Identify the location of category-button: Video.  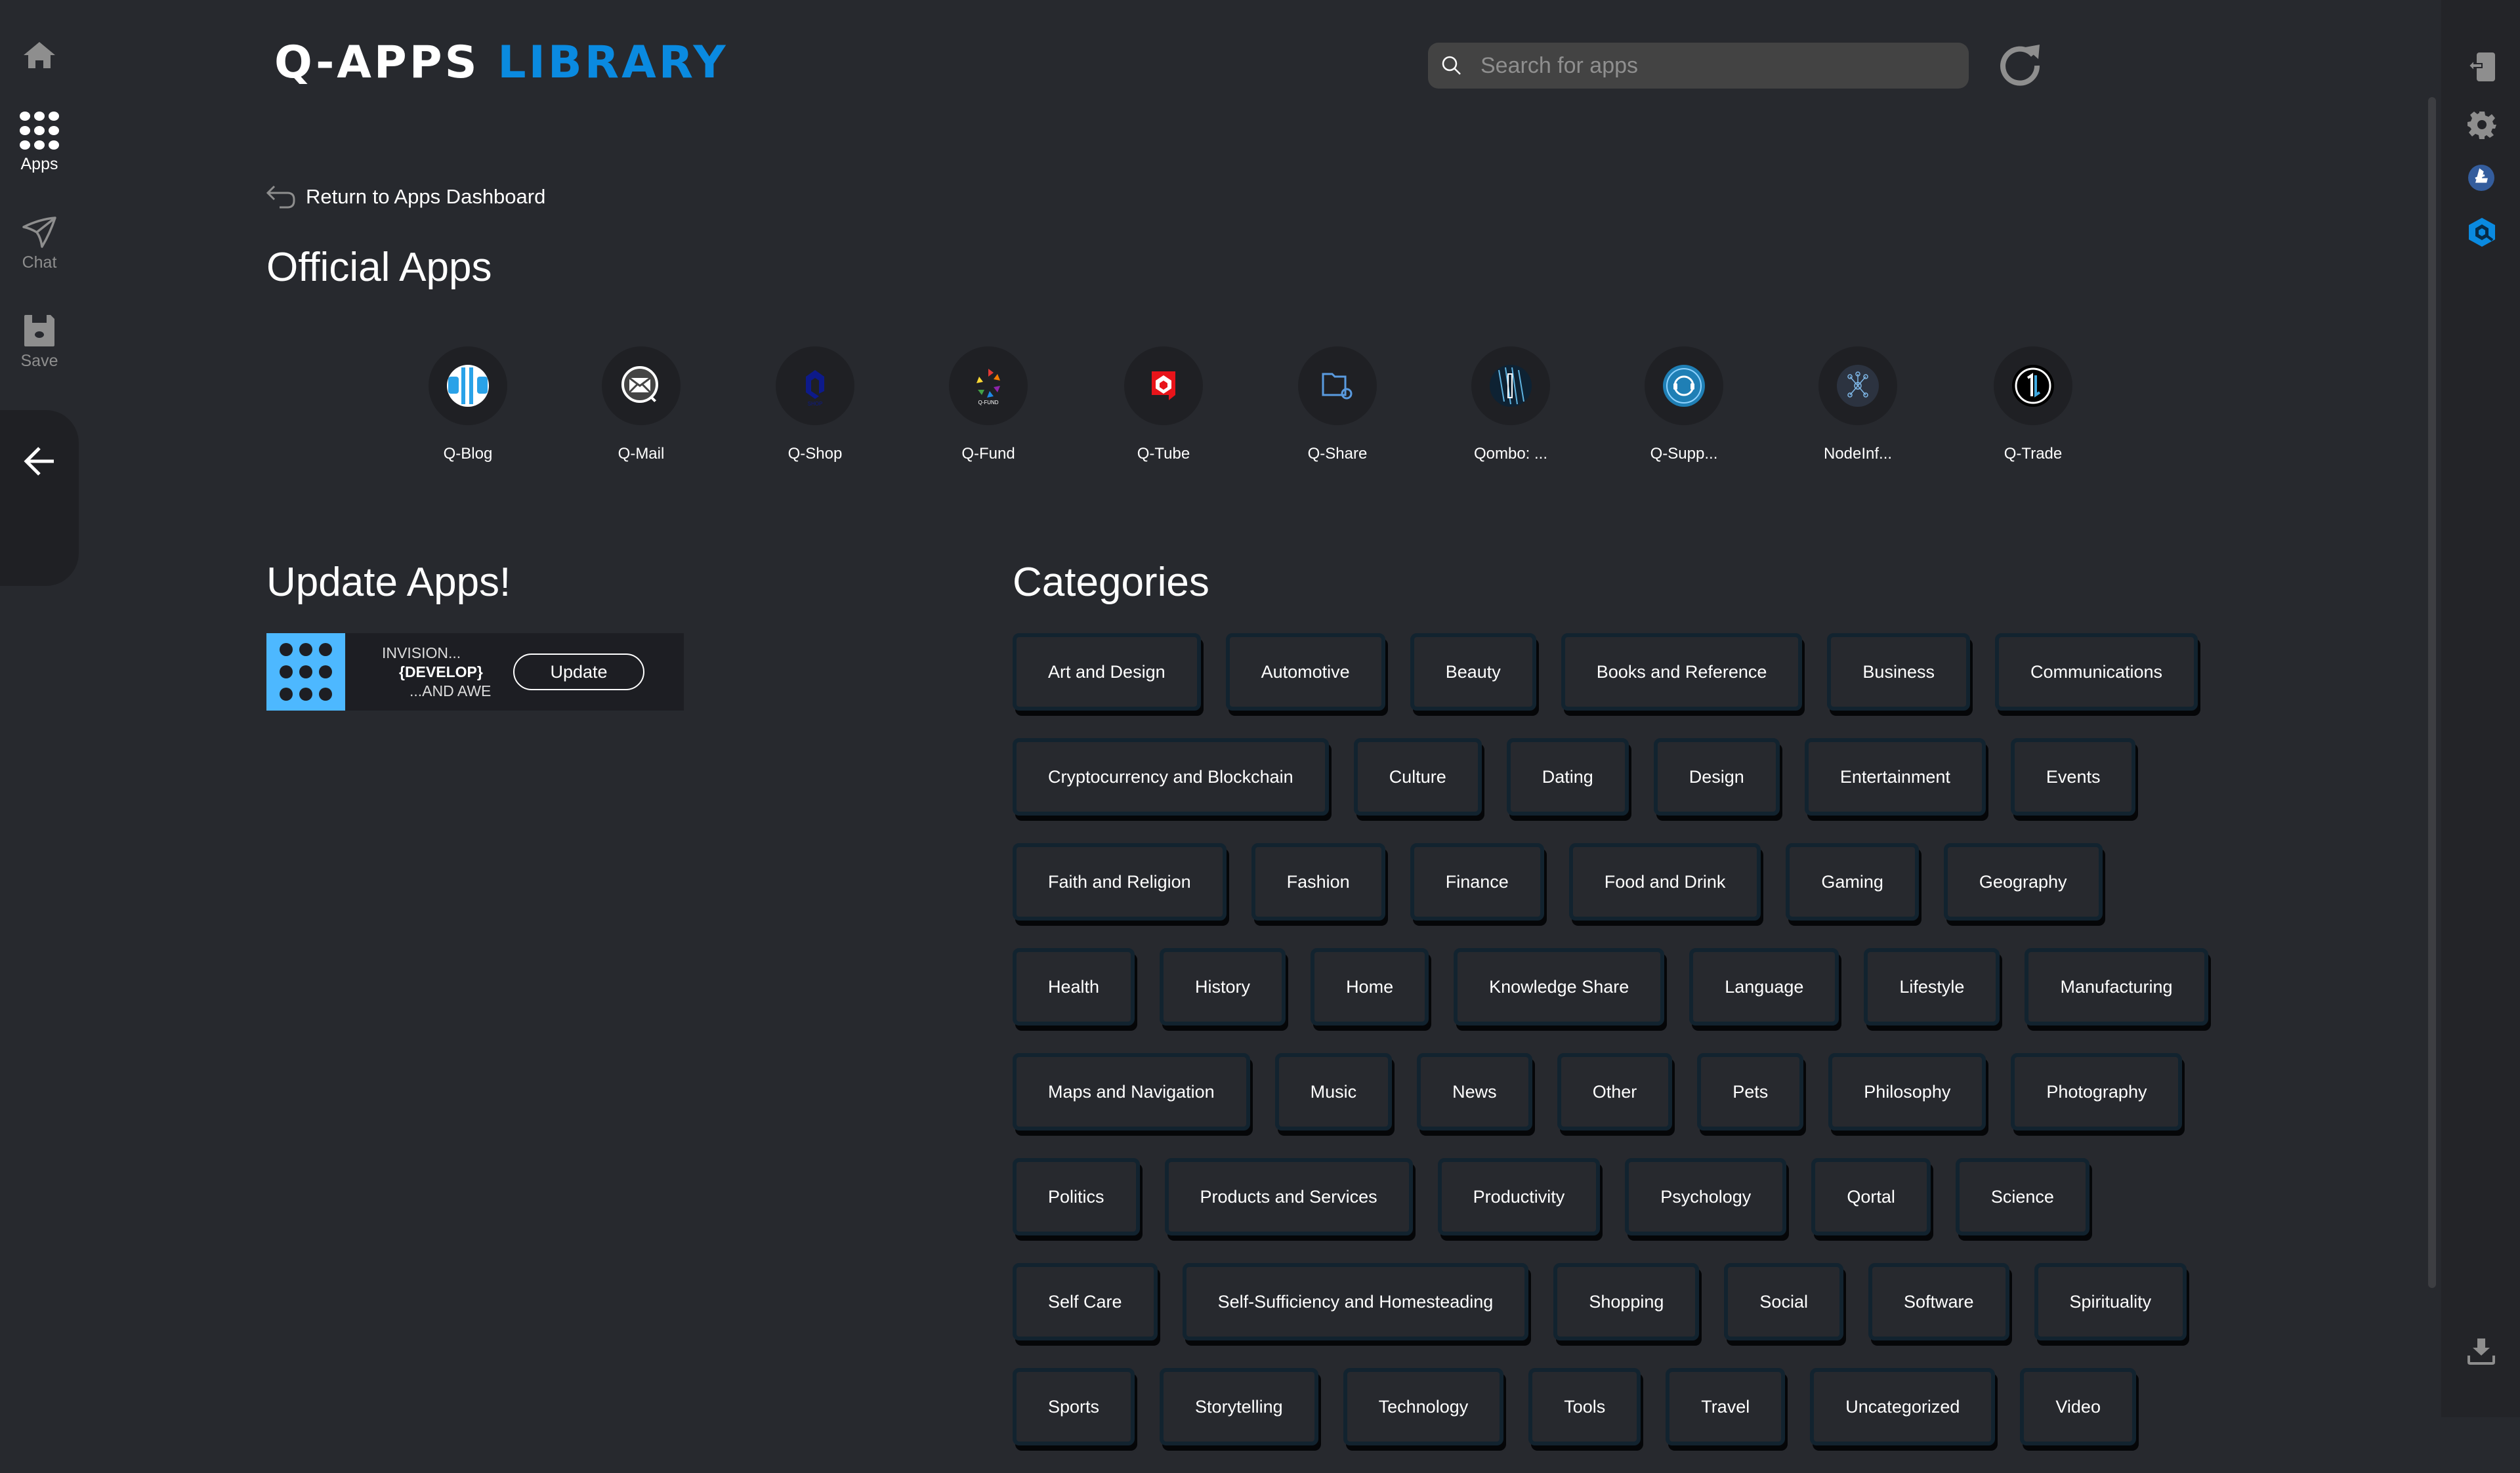
(2078, 1407).